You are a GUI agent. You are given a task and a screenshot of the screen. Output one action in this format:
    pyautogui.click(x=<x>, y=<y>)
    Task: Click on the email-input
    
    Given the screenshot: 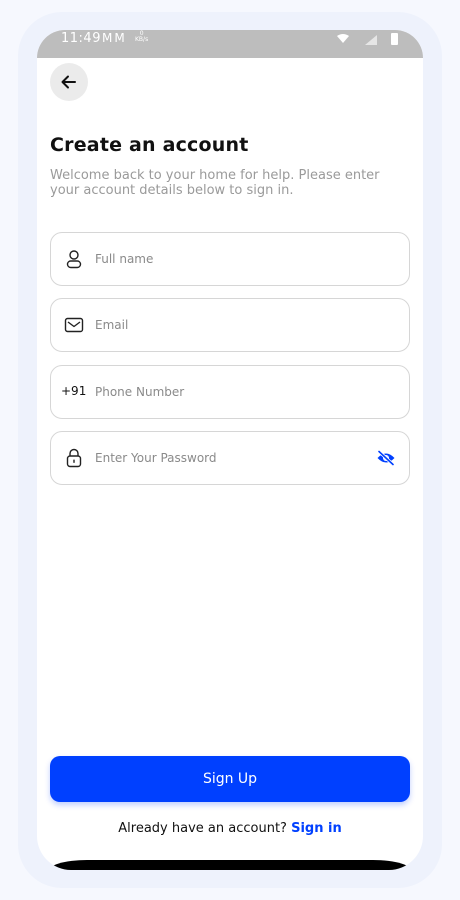 What is the action you would take?
    pyautogui.click(x=230, y=325)
    